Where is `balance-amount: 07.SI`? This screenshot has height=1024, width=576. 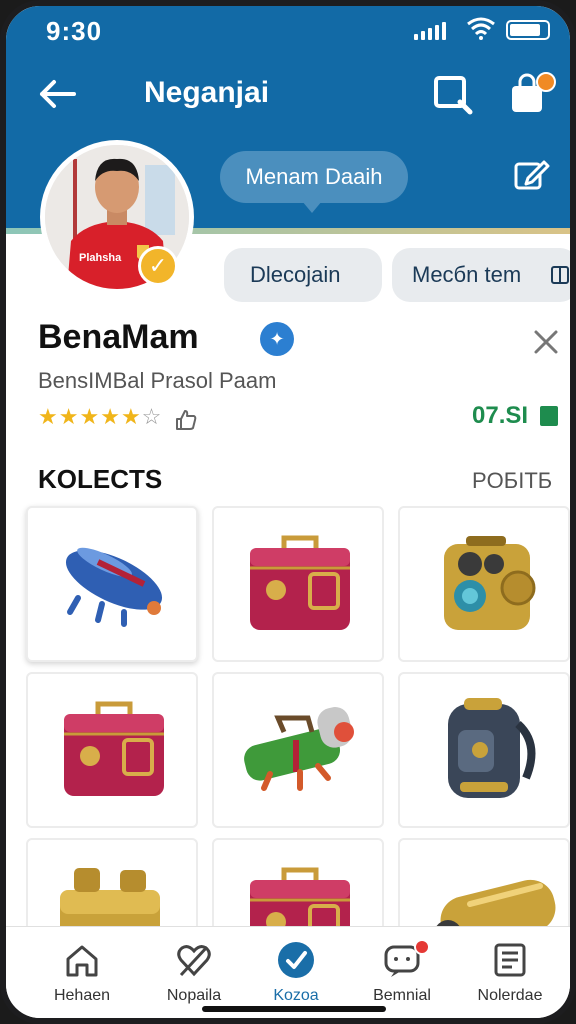
balance-amount: 07.SI is located at coordinates (500, 415).